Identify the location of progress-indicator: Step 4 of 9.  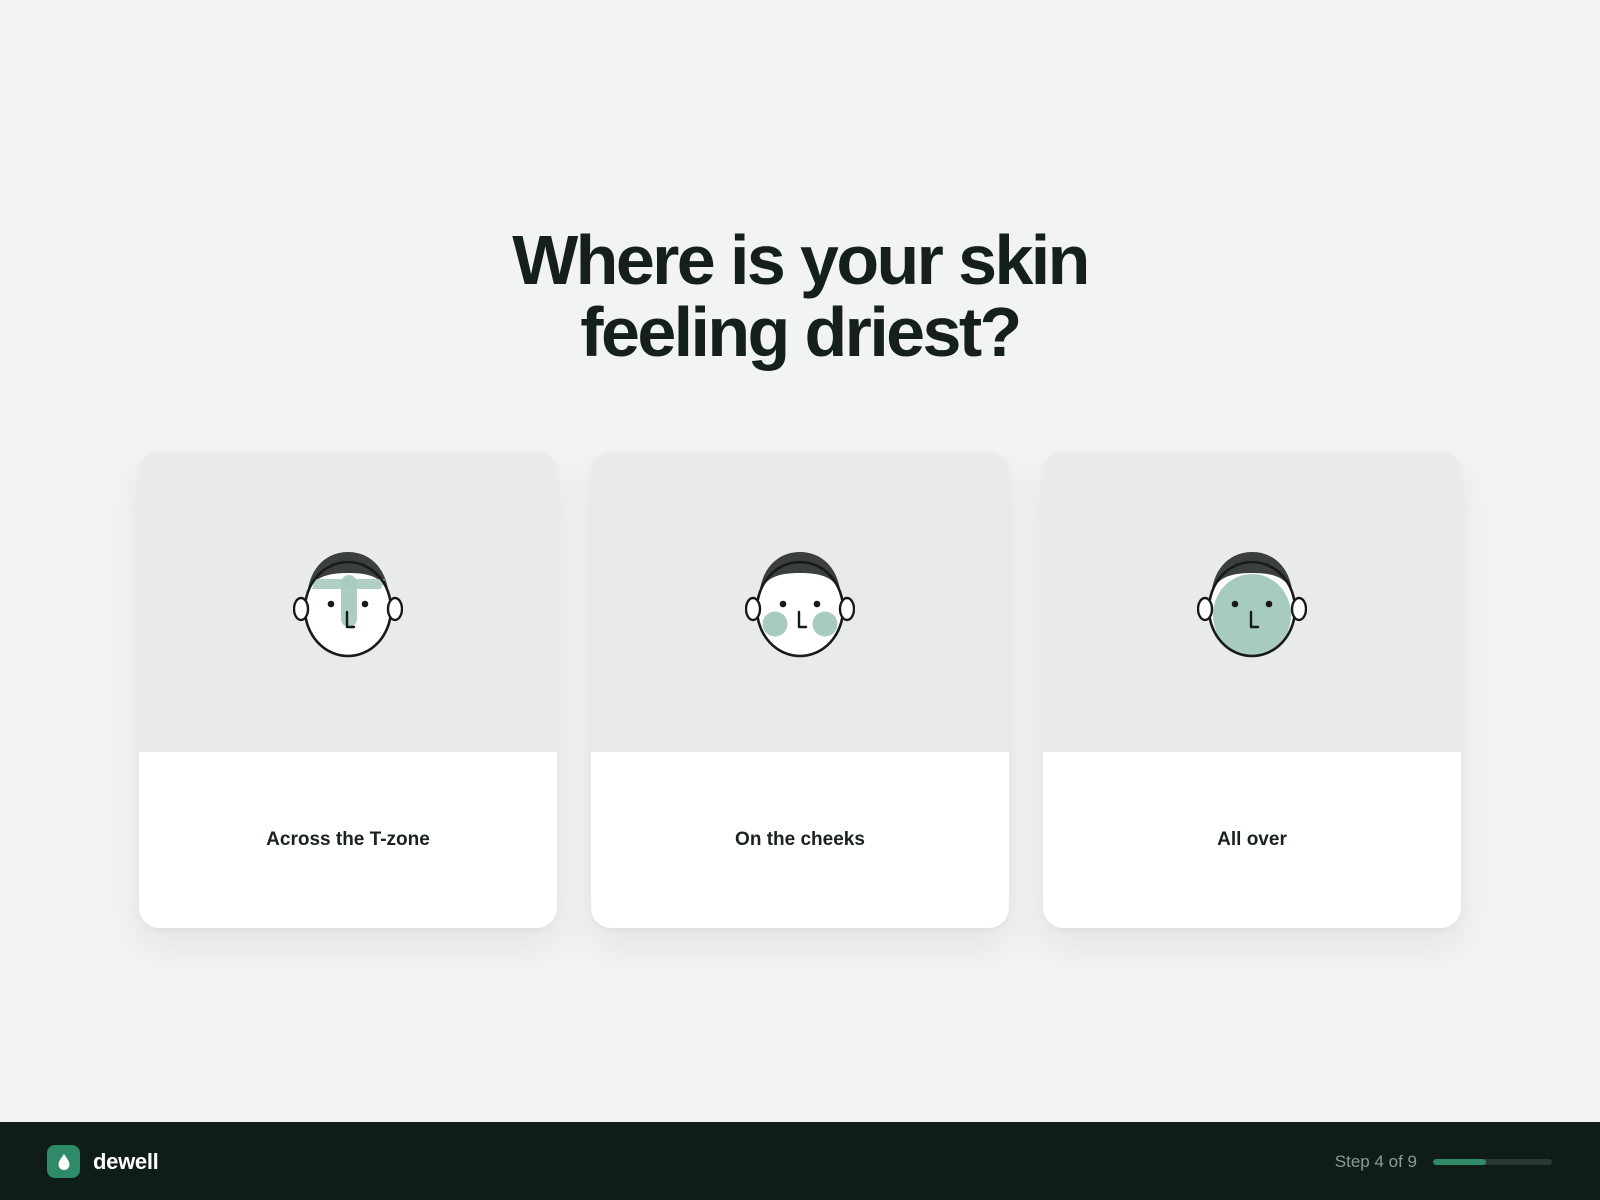
(1443, 1161).